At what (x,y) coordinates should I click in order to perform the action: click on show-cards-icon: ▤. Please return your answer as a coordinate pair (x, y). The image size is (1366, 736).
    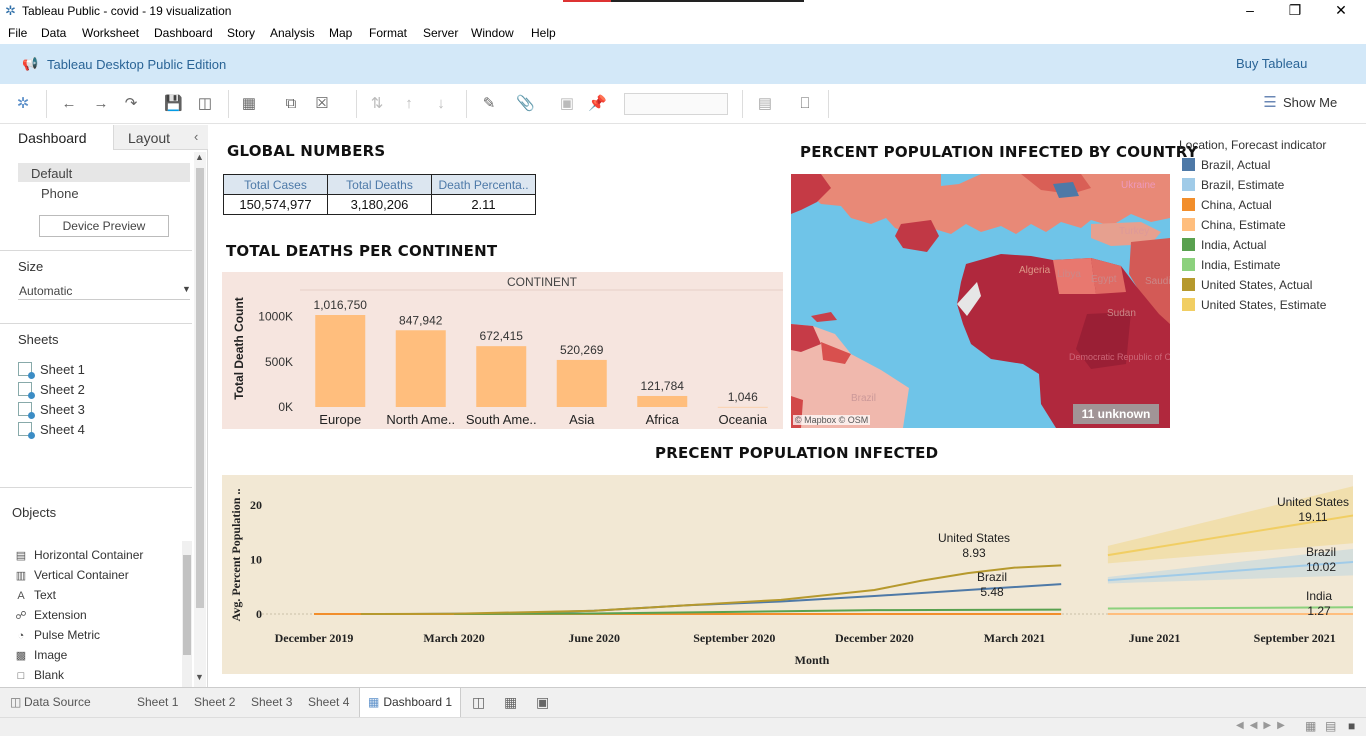
    Looking at the image, I should click on (765, 104).